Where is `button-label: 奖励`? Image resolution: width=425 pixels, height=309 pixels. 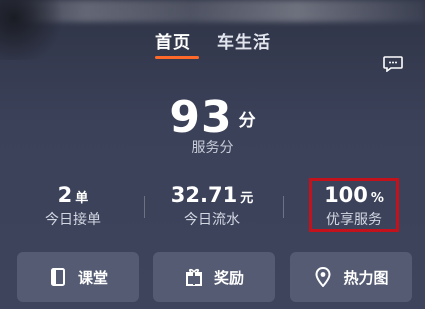 button-label: 奖励 is located at coordinates (228, 277).